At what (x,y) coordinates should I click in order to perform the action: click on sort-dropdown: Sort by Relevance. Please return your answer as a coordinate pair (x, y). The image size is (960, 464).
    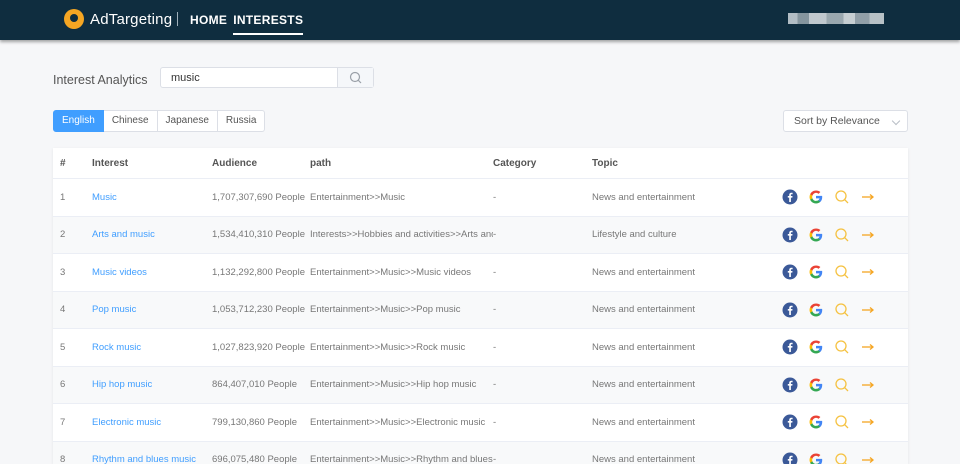
    Looking at the image, I should click on (845, 121).